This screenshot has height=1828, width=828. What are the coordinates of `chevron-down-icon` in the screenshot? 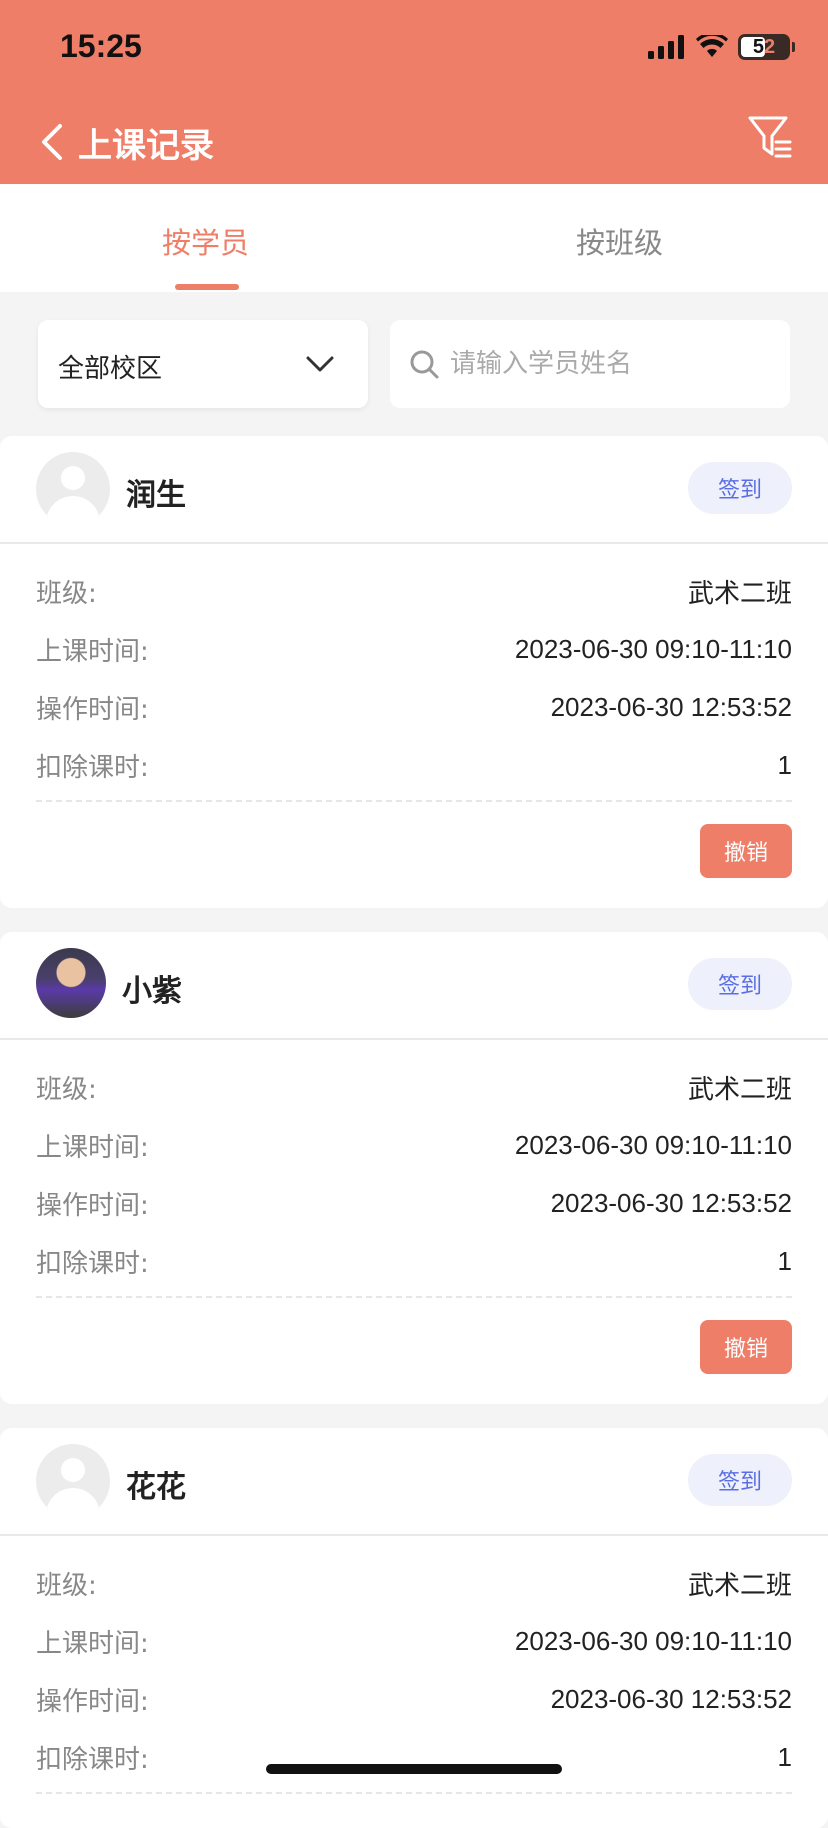 It's located at (320, 364).